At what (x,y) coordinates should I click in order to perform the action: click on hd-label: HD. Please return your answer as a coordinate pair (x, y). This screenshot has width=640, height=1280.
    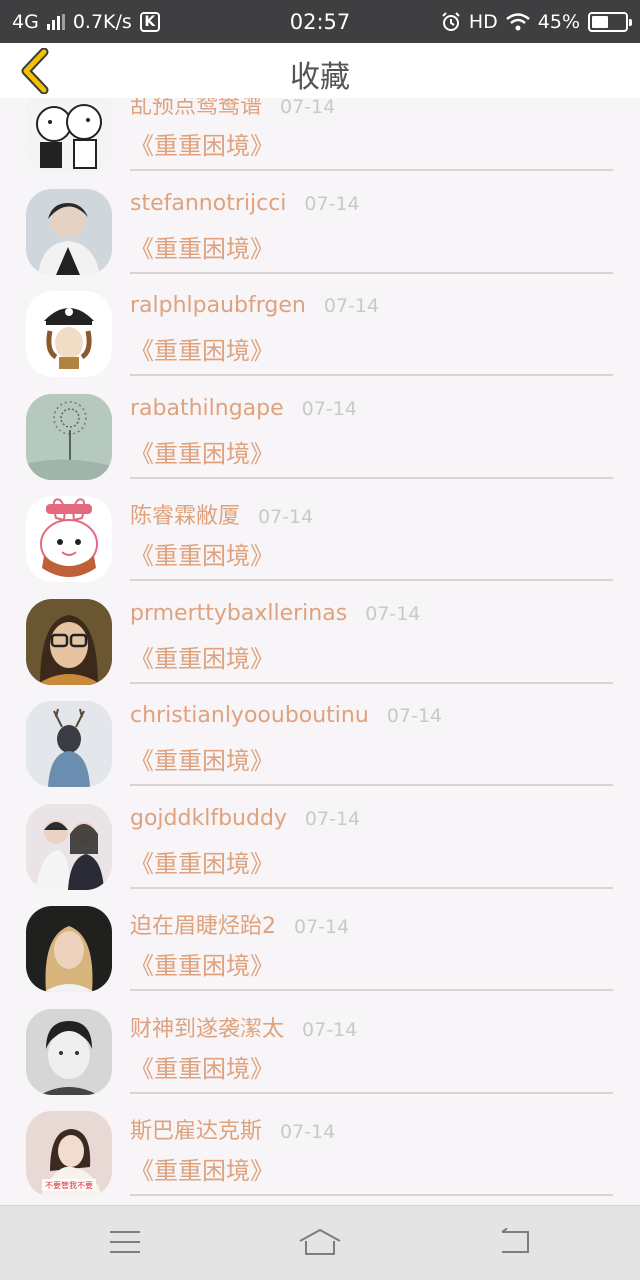
    Looking at the image, I should click on (483, 21).